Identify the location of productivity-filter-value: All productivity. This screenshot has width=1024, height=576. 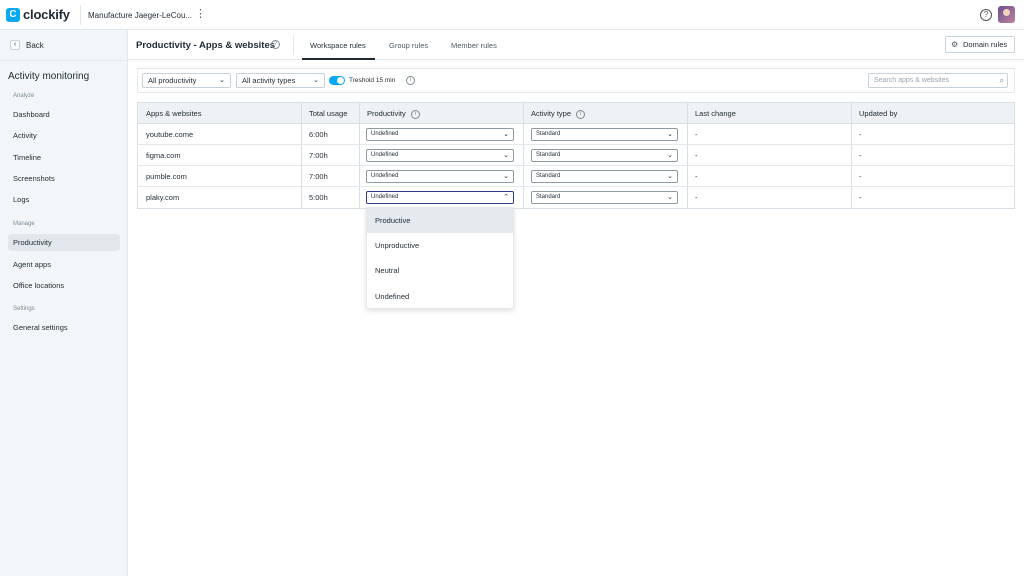
(172, 80).